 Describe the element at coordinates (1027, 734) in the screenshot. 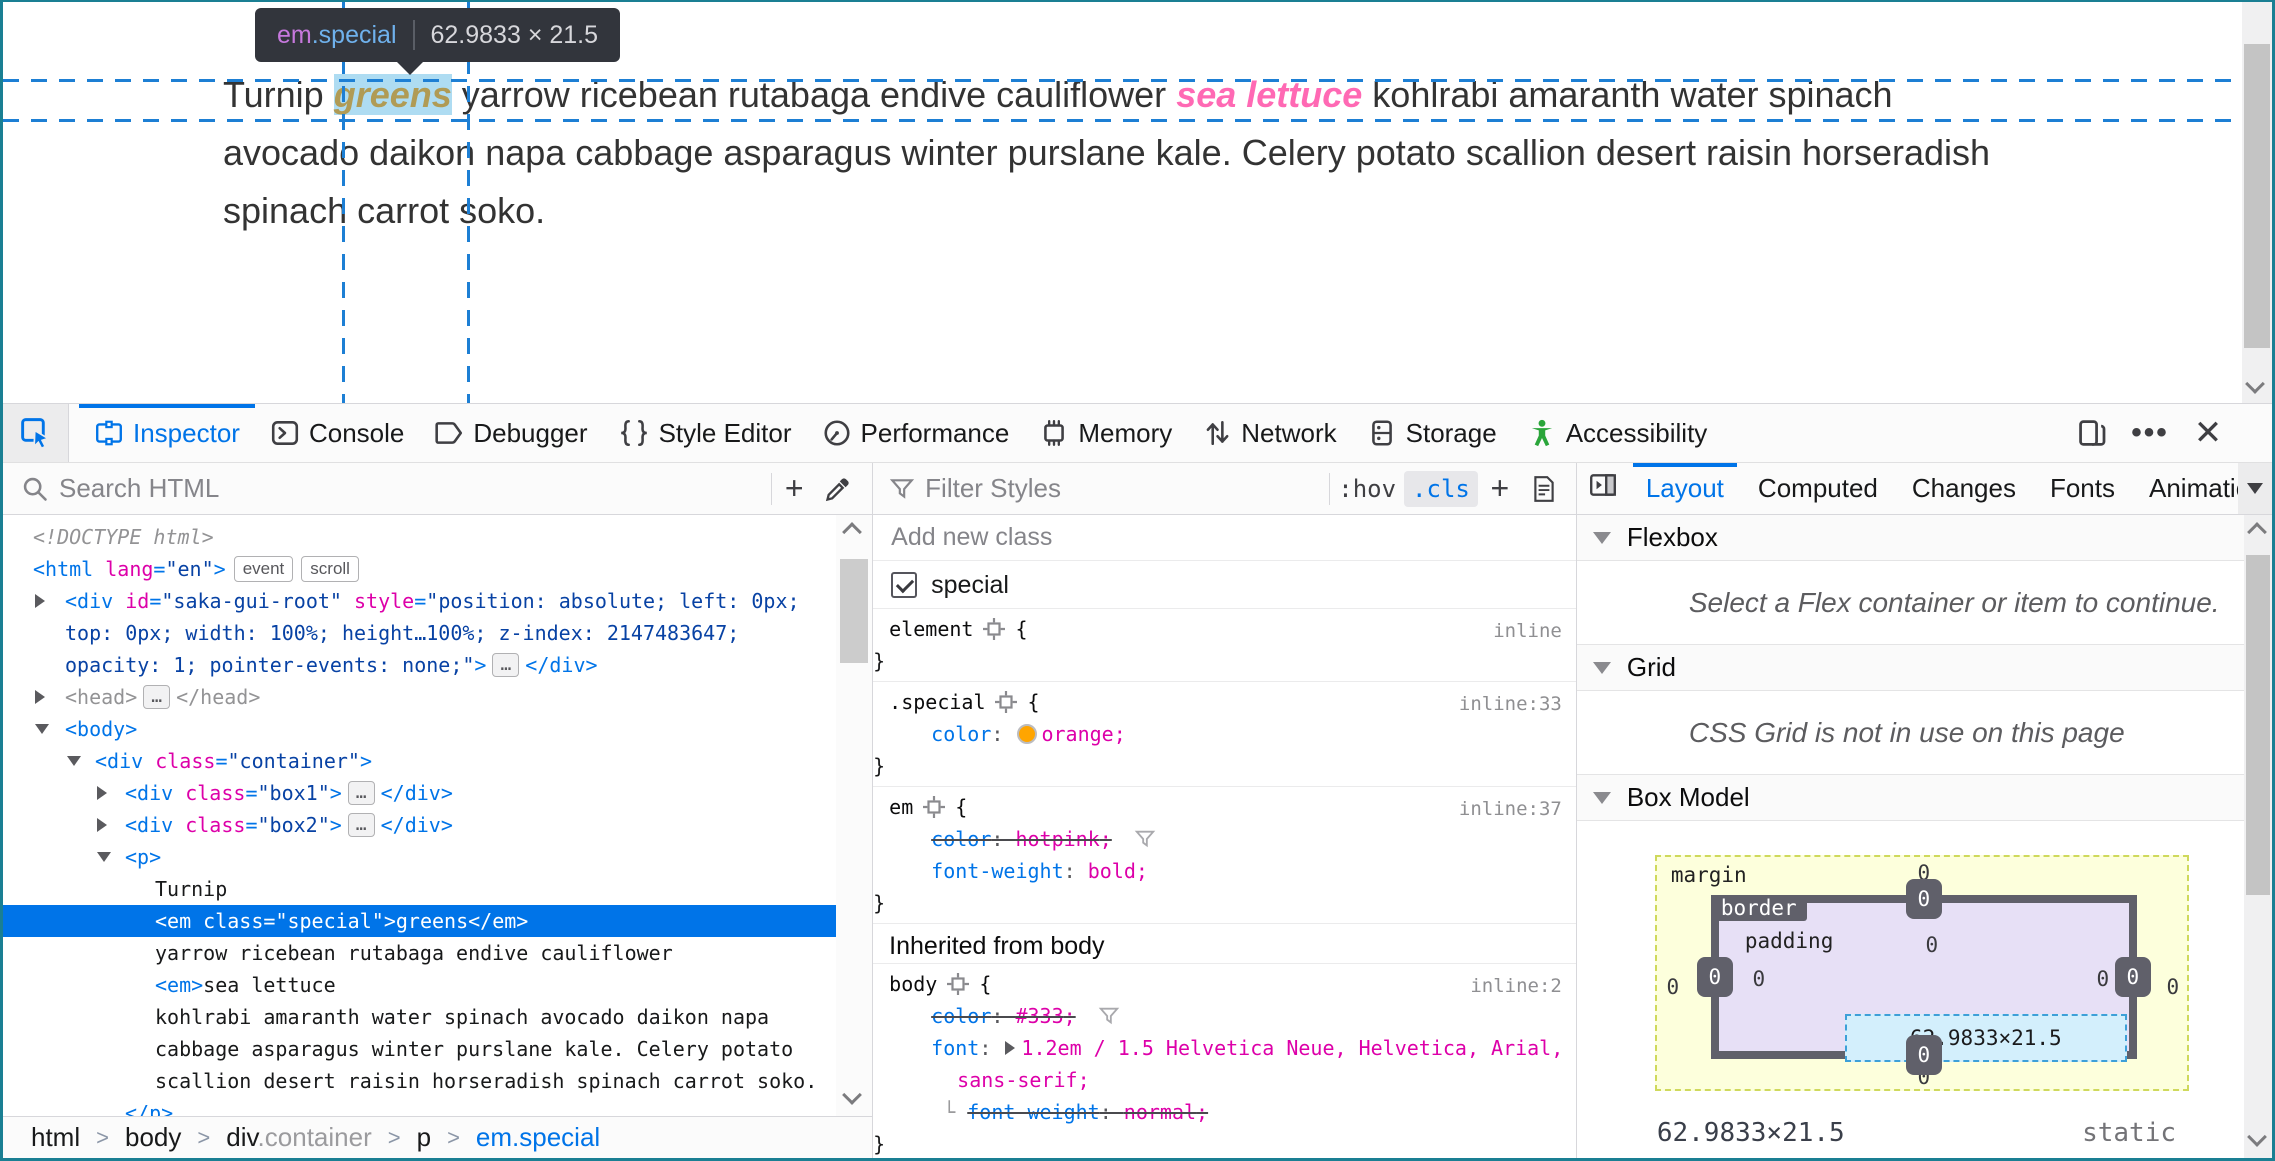

I see `color-swatch-orange` at that location.